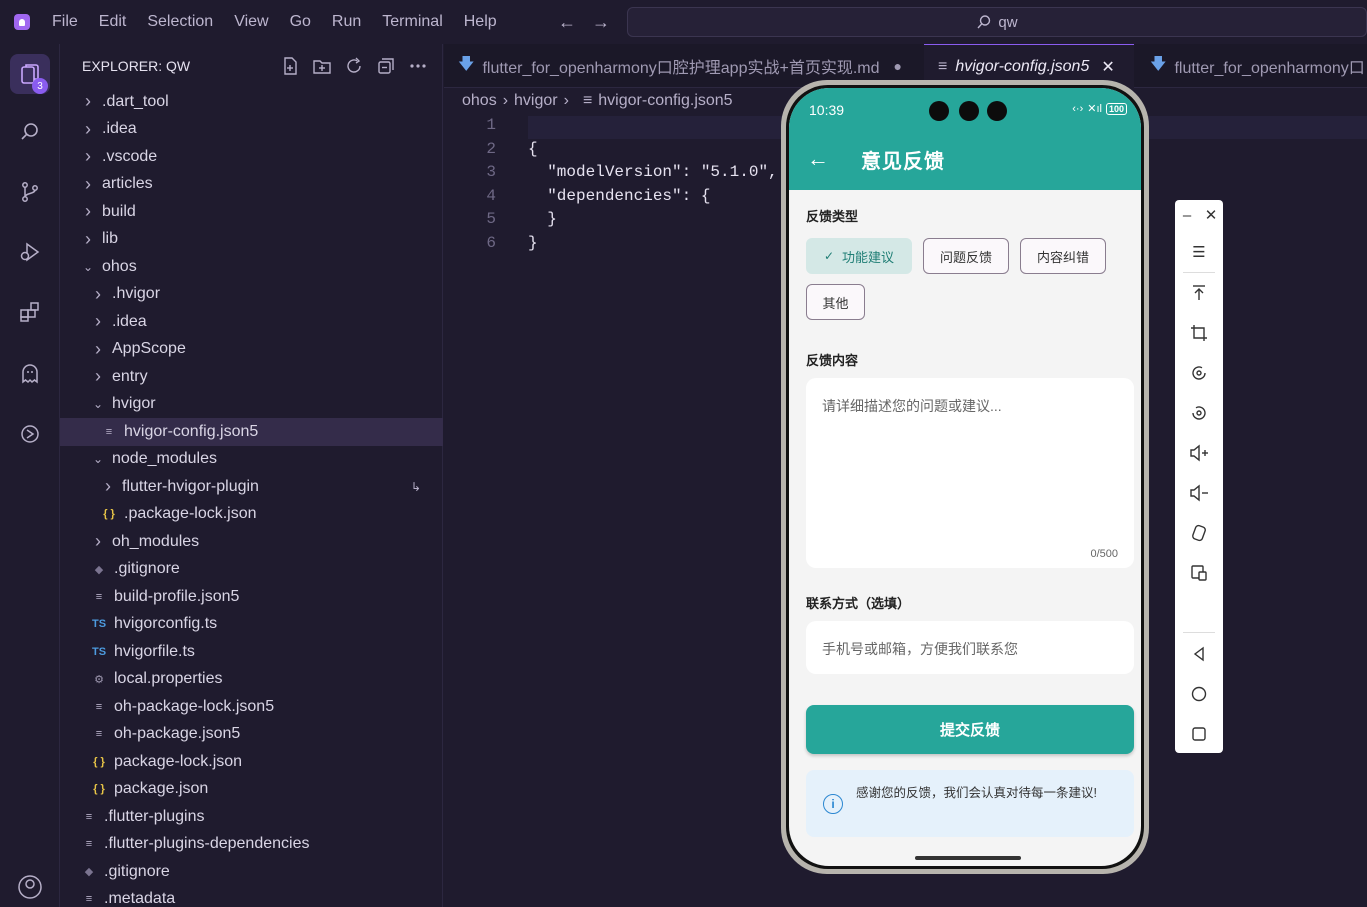 The image size is (1367, 907). Describe the element at coordinates (251, 707) in the screenshot. I see `tree-file: ≡ oh-package-lock.json5` at that location.